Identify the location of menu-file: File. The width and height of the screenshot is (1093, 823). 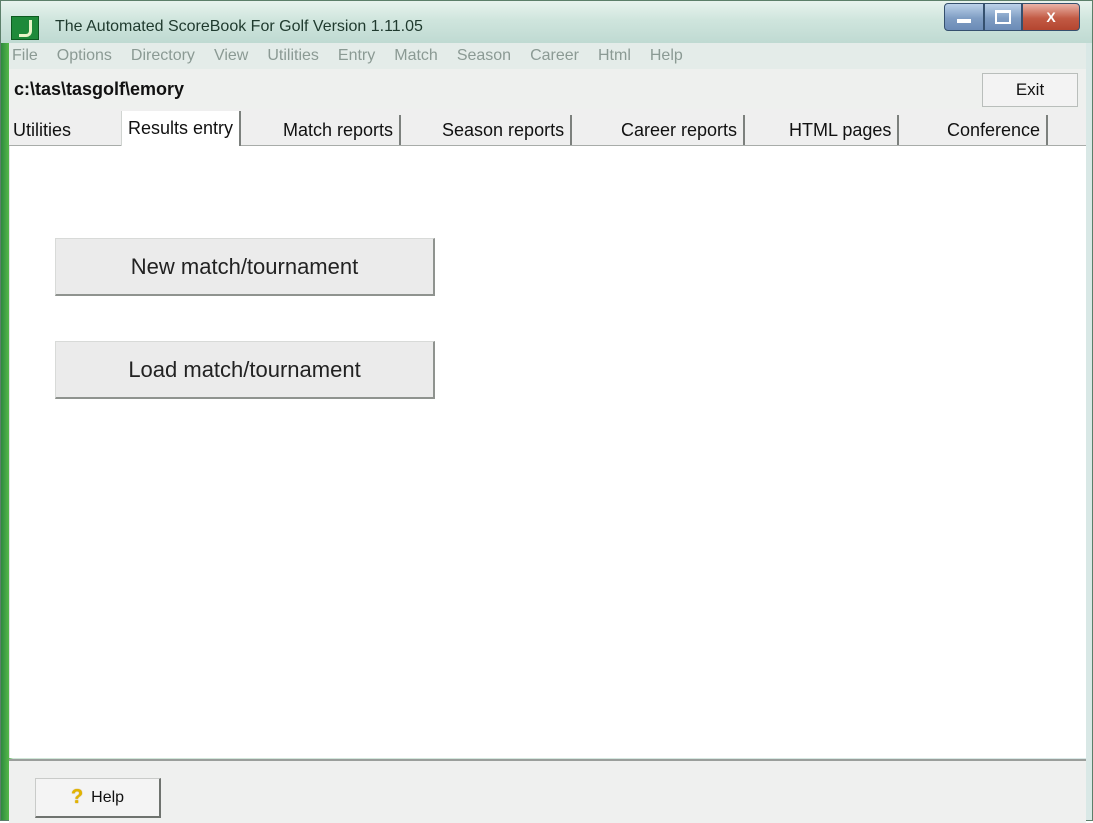
(25, 56).